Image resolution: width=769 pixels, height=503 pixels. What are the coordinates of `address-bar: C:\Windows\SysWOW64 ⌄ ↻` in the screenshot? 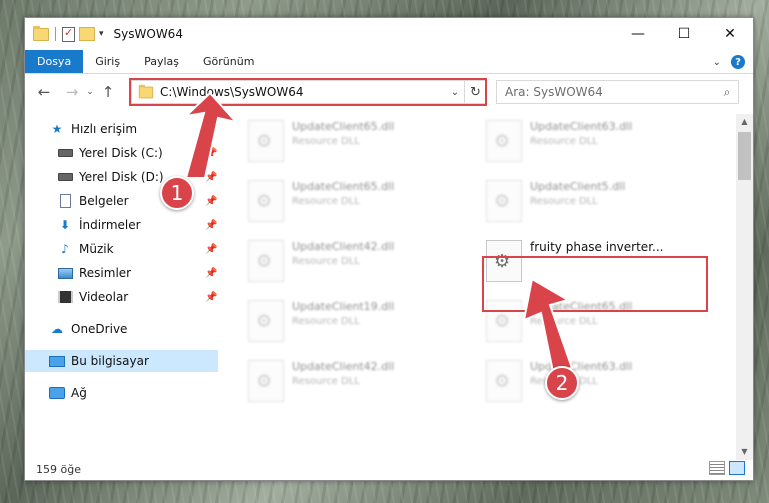 It's located at (309, 92).